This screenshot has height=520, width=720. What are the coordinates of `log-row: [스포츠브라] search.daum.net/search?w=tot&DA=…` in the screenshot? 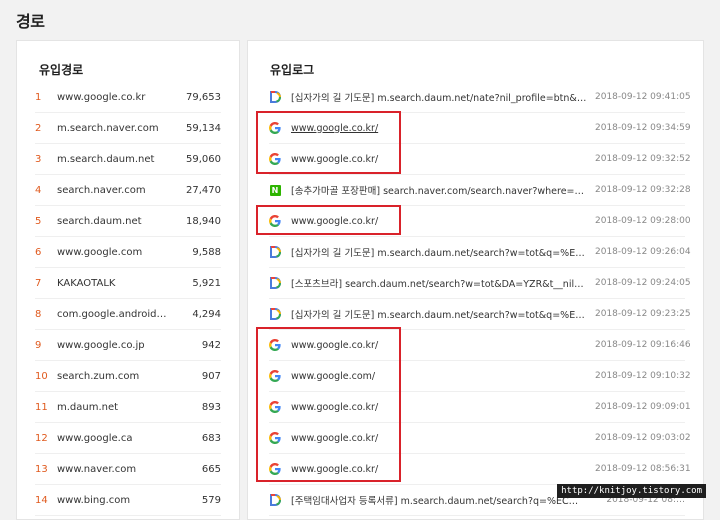 It's located at (480, 283).